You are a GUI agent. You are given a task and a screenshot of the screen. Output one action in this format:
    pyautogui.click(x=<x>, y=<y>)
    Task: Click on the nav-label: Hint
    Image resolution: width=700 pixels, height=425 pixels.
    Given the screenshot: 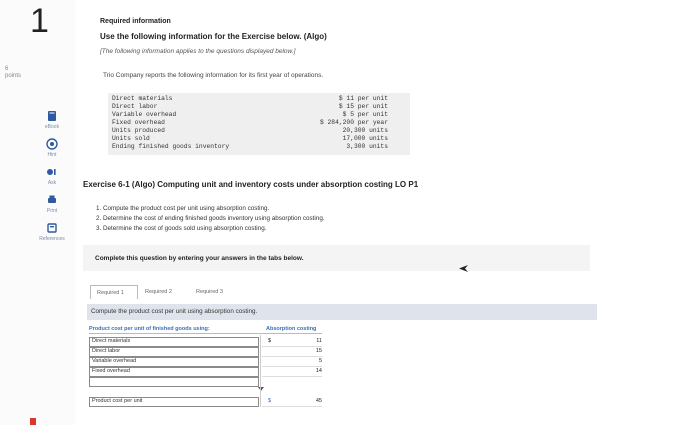 What is the action you would take?
    pyautogui.click(x=52, y=155)
    